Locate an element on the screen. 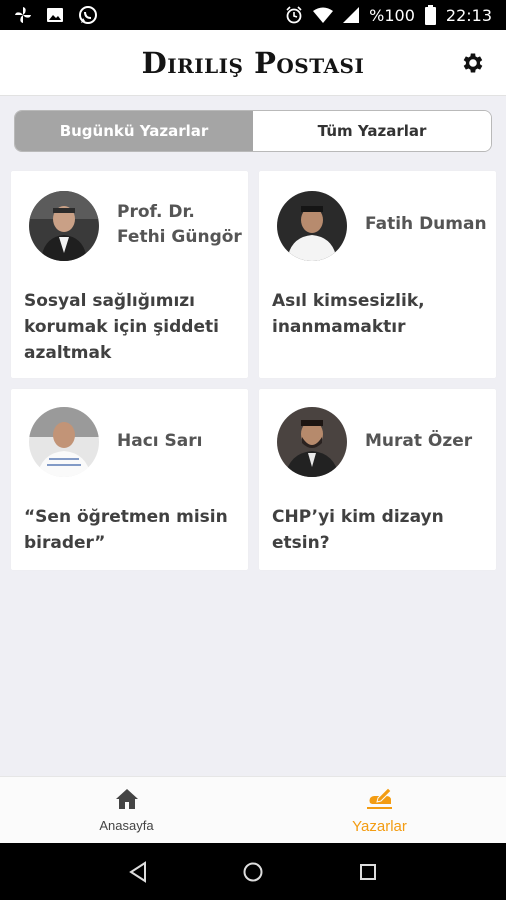 This screenshot has height=900, width=506. author-name-line: Fatih Duman is located at coordinates (426, 224).